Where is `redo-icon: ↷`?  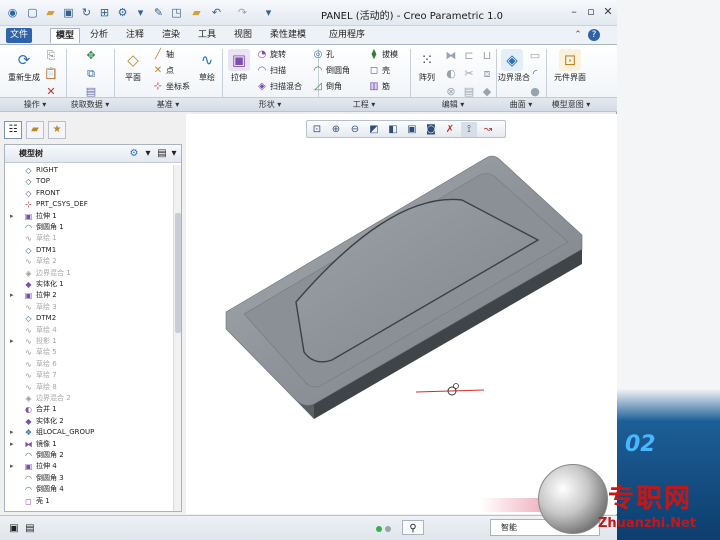 redo-icon: ↷ is located at coordinates (242, 12).